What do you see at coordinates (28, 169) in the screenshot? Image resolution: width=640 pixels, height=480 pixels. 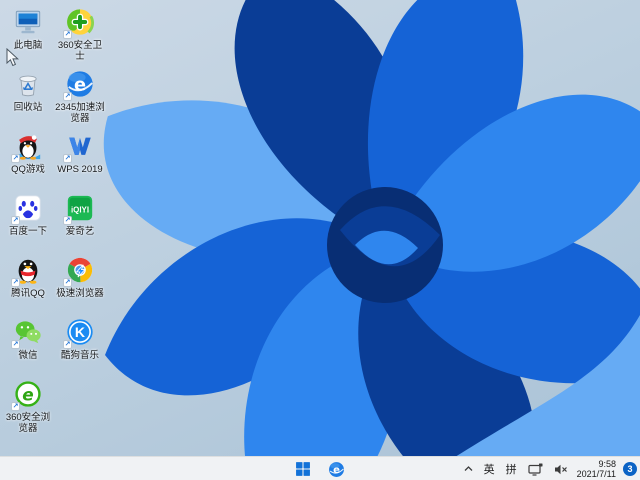 I see `desktop-icon-label: QQ游戏` at bounding box center [28, 169].